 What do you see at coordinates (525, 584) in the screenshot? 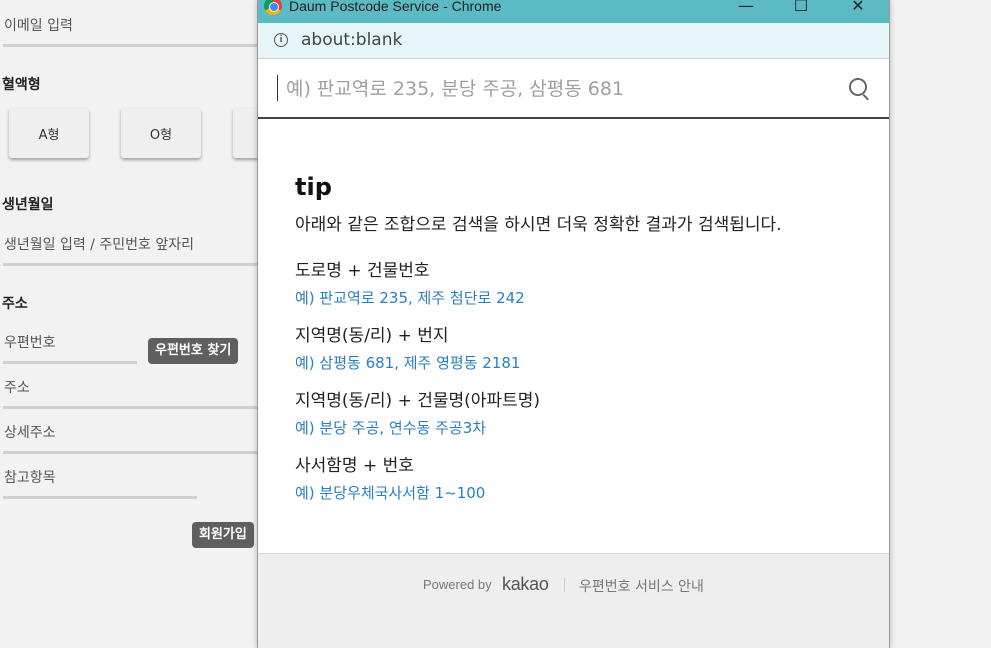
I see `kakao-logo: kakao` at bounding box center [525, 584].